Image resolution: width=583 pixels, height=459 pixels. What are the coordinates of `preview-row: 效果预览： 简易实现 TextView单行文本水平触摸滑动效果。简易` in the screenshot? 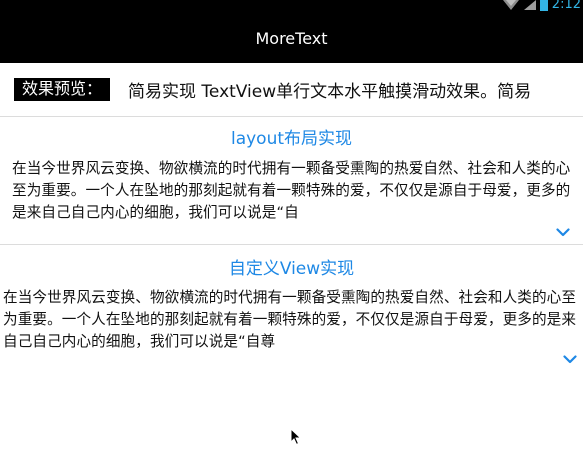 It's located at (291, 89).